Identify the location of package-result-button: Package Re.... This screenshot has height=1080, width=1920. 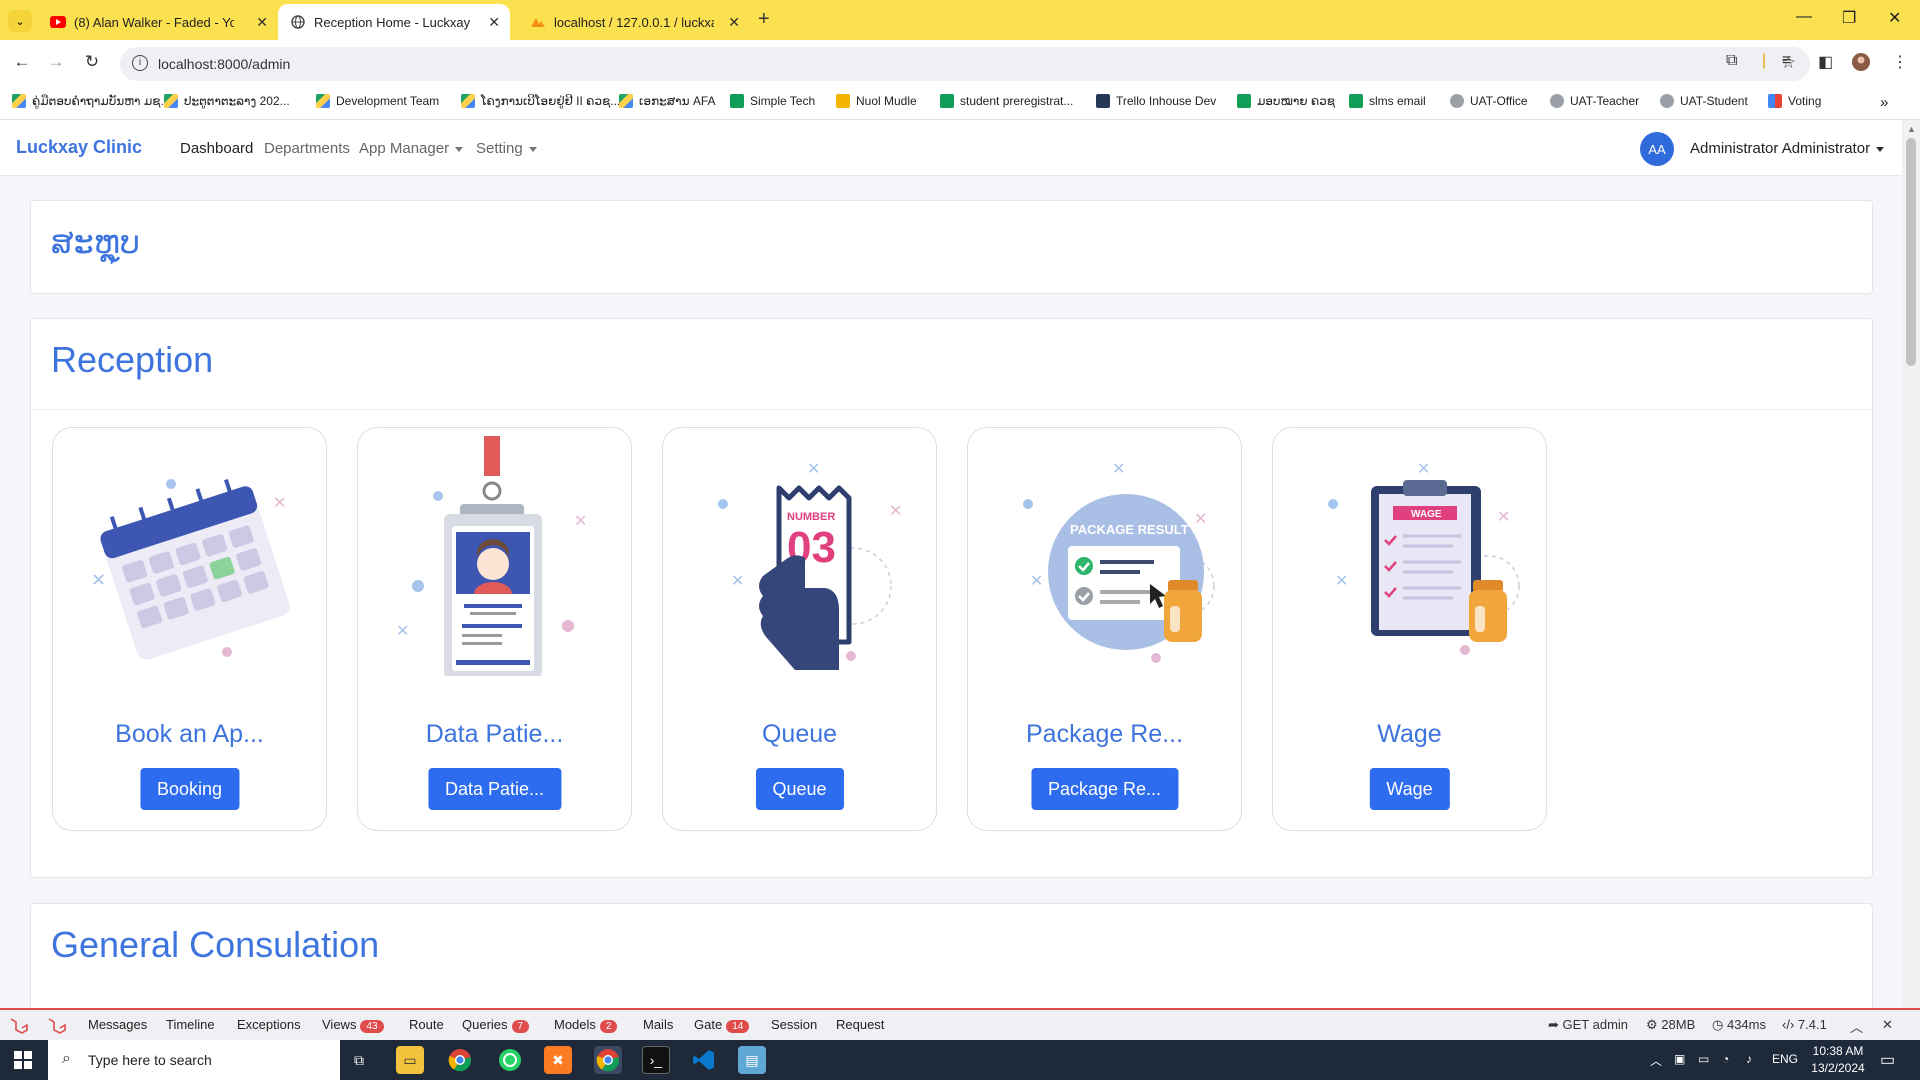
(1104, 789).